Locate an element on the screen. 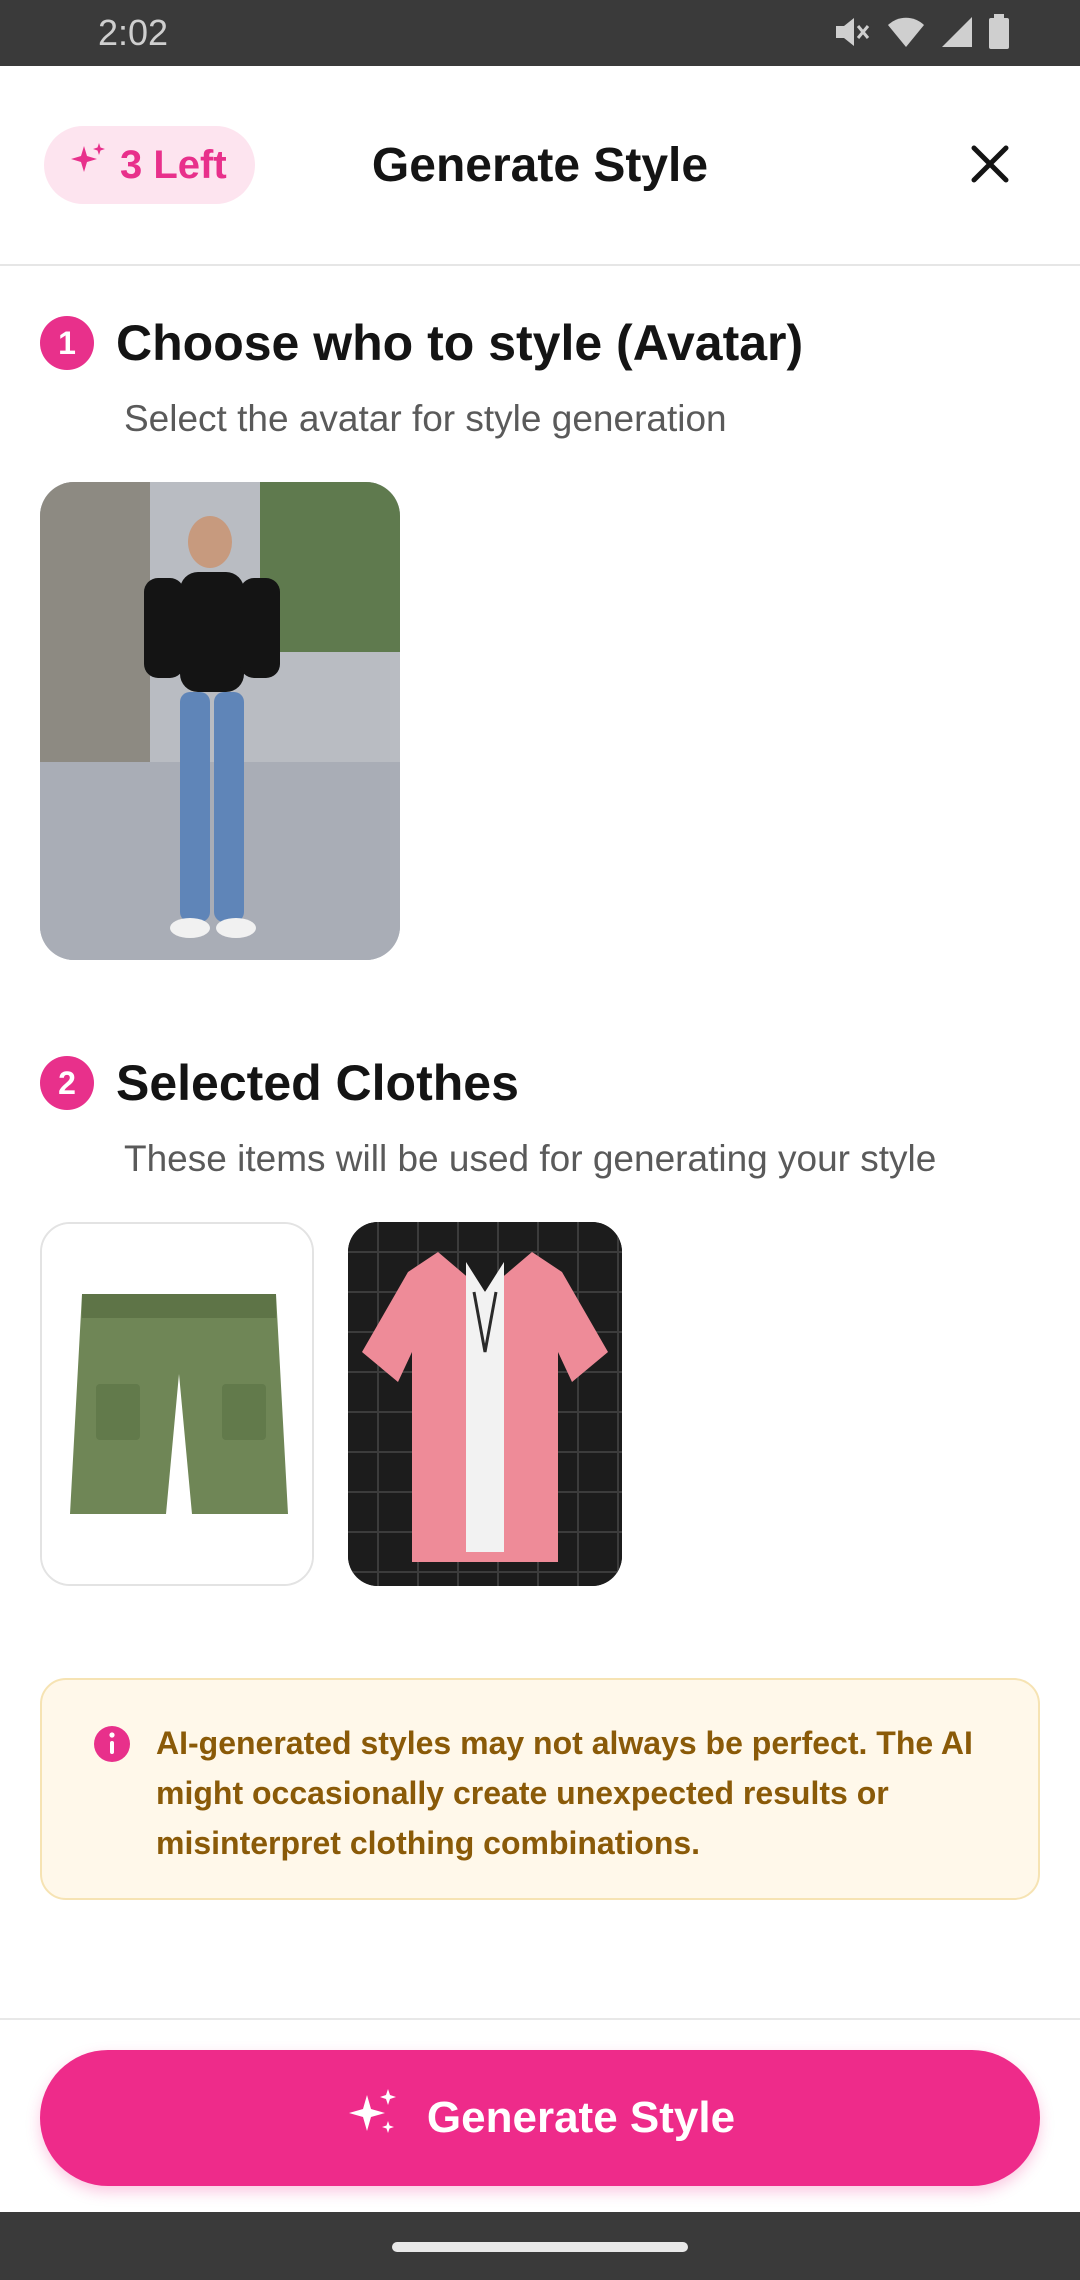  selected-clothes-list is located at coordinates (331, 1404).